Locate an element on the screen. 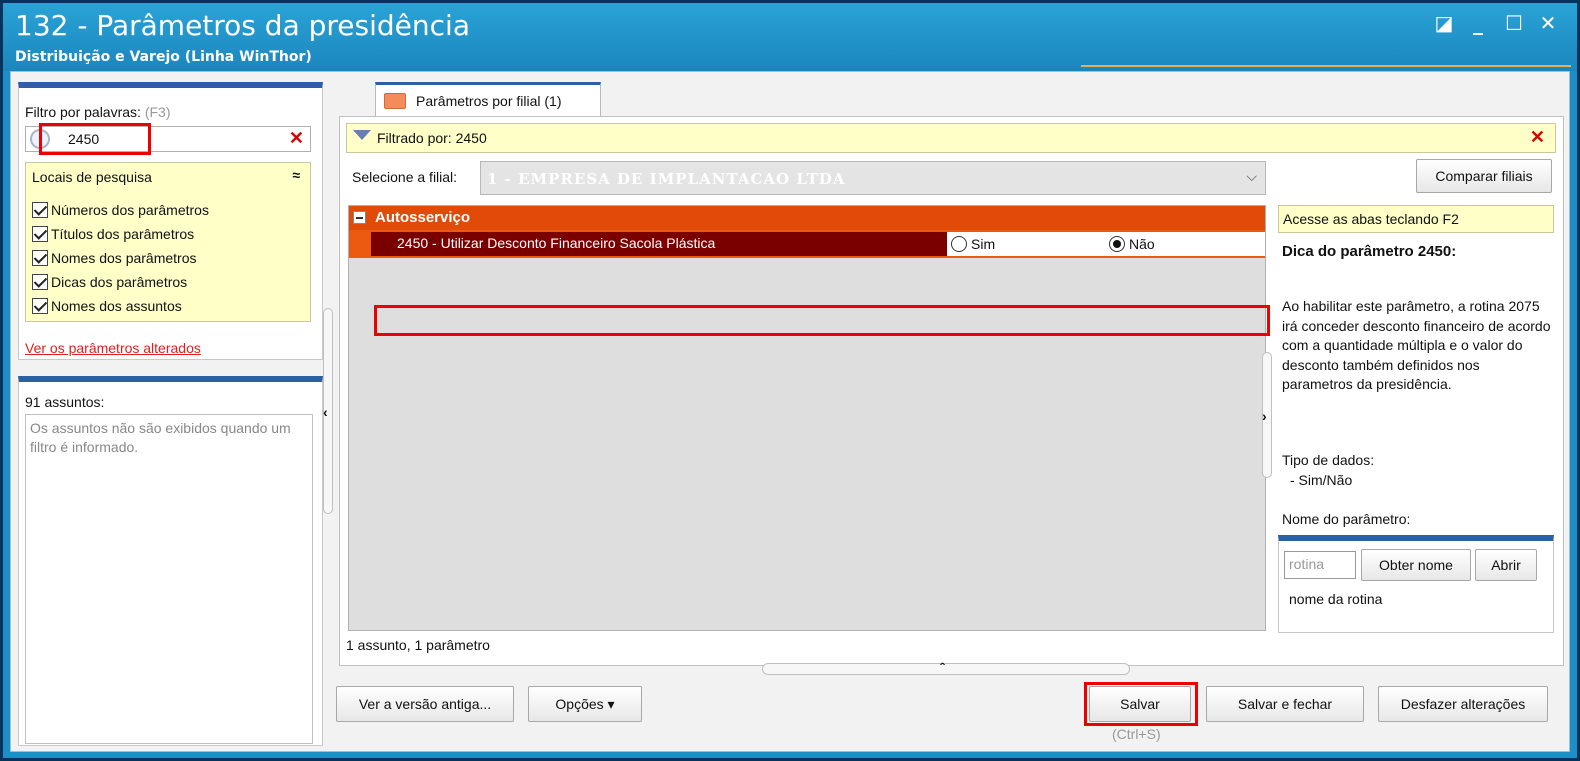 The height and width of the screenshot is (761, 1580). checkbox-subject-names: Nomes dos assuntos is located at coordinates (107, 306).